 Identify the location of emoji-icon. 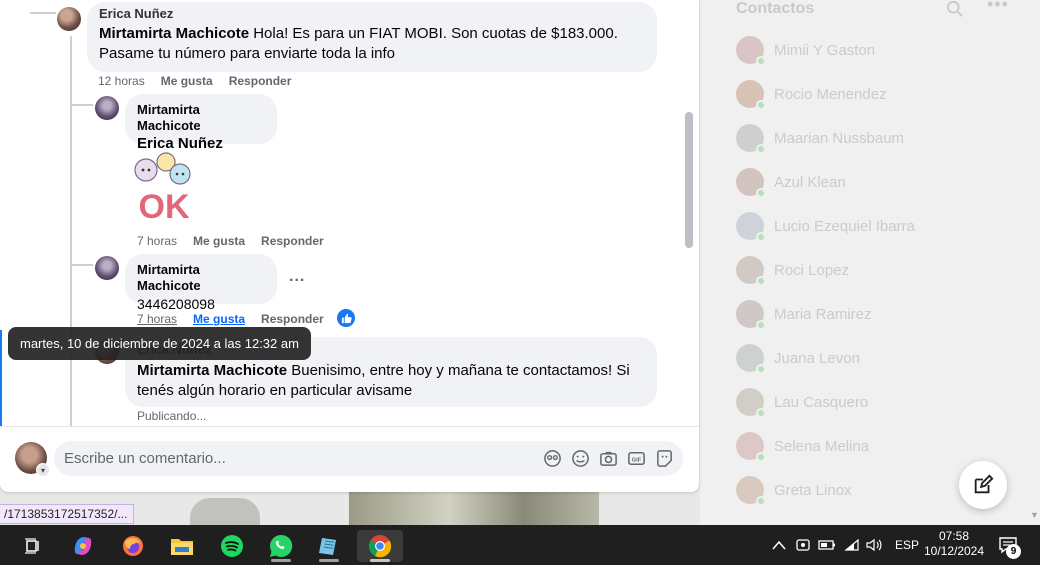
(580, 458).